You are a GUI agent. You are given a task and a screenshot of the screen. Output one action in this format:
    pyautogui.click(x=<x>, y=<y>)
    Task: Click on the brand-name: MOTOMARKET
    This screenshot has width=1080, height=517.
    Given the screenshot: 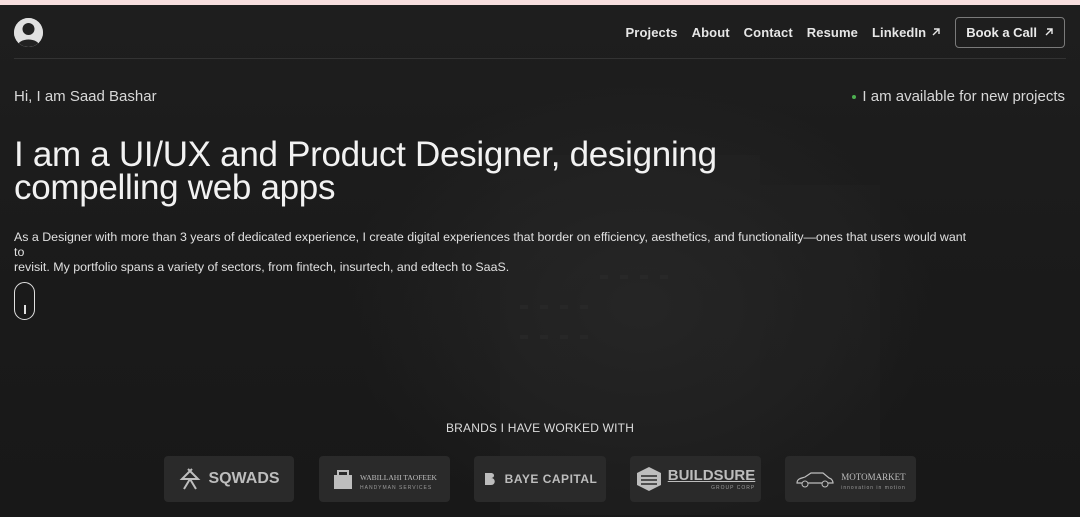 What is the action you would take?
    pyautogui.click(x=873, y=477)
    